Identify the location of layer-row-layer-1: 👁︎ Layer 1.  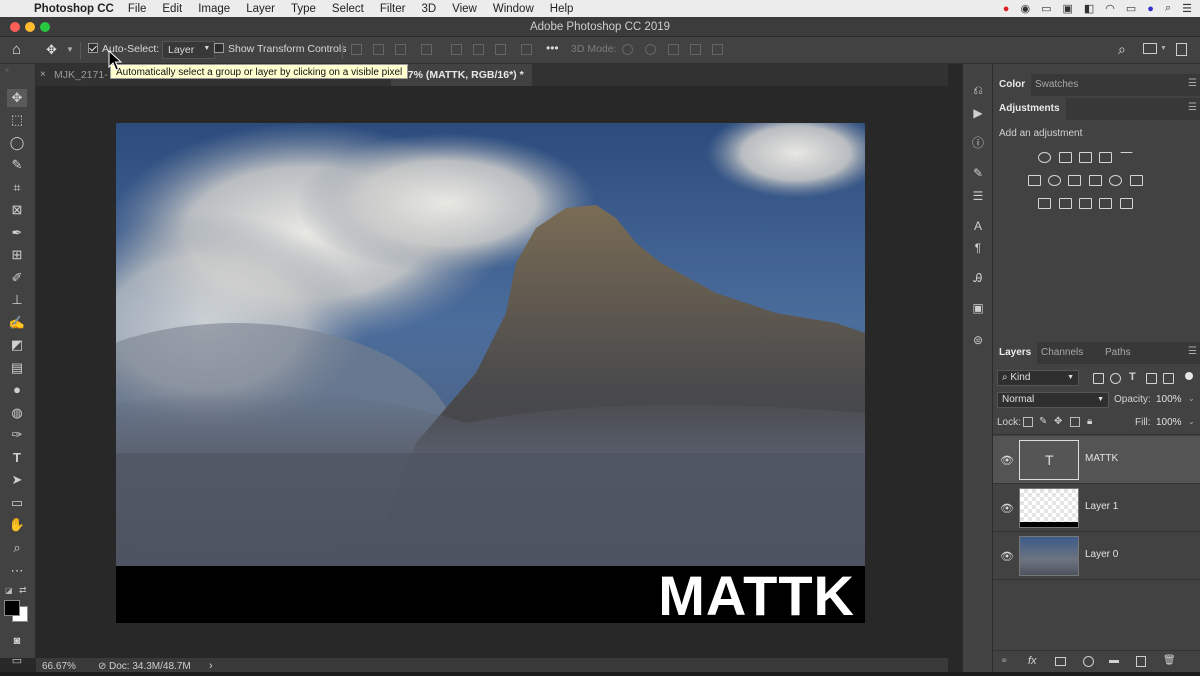
(1096, 508).